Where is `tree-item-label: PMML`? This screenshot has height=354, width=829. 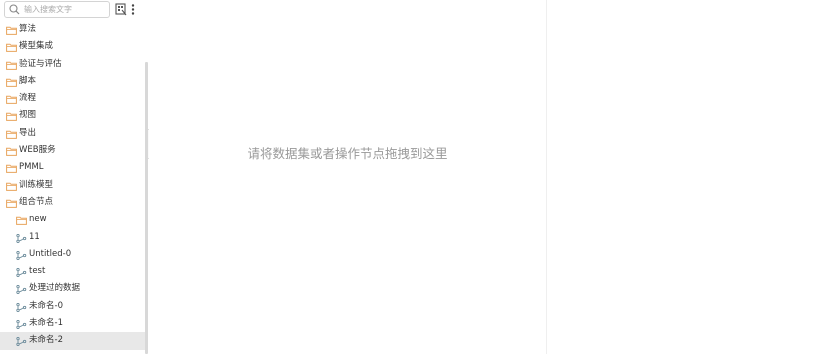
tree-item-label: PMML is located at coordinates (31, 167).